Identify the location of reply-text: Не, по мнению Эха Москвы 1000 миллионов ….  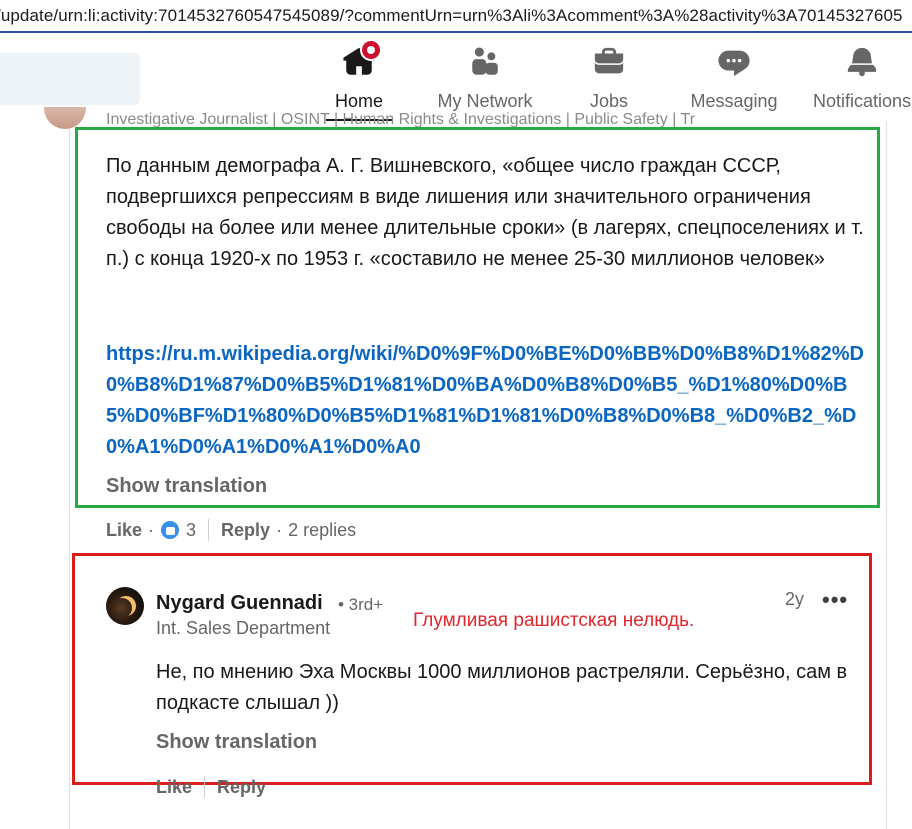
(502, 687).